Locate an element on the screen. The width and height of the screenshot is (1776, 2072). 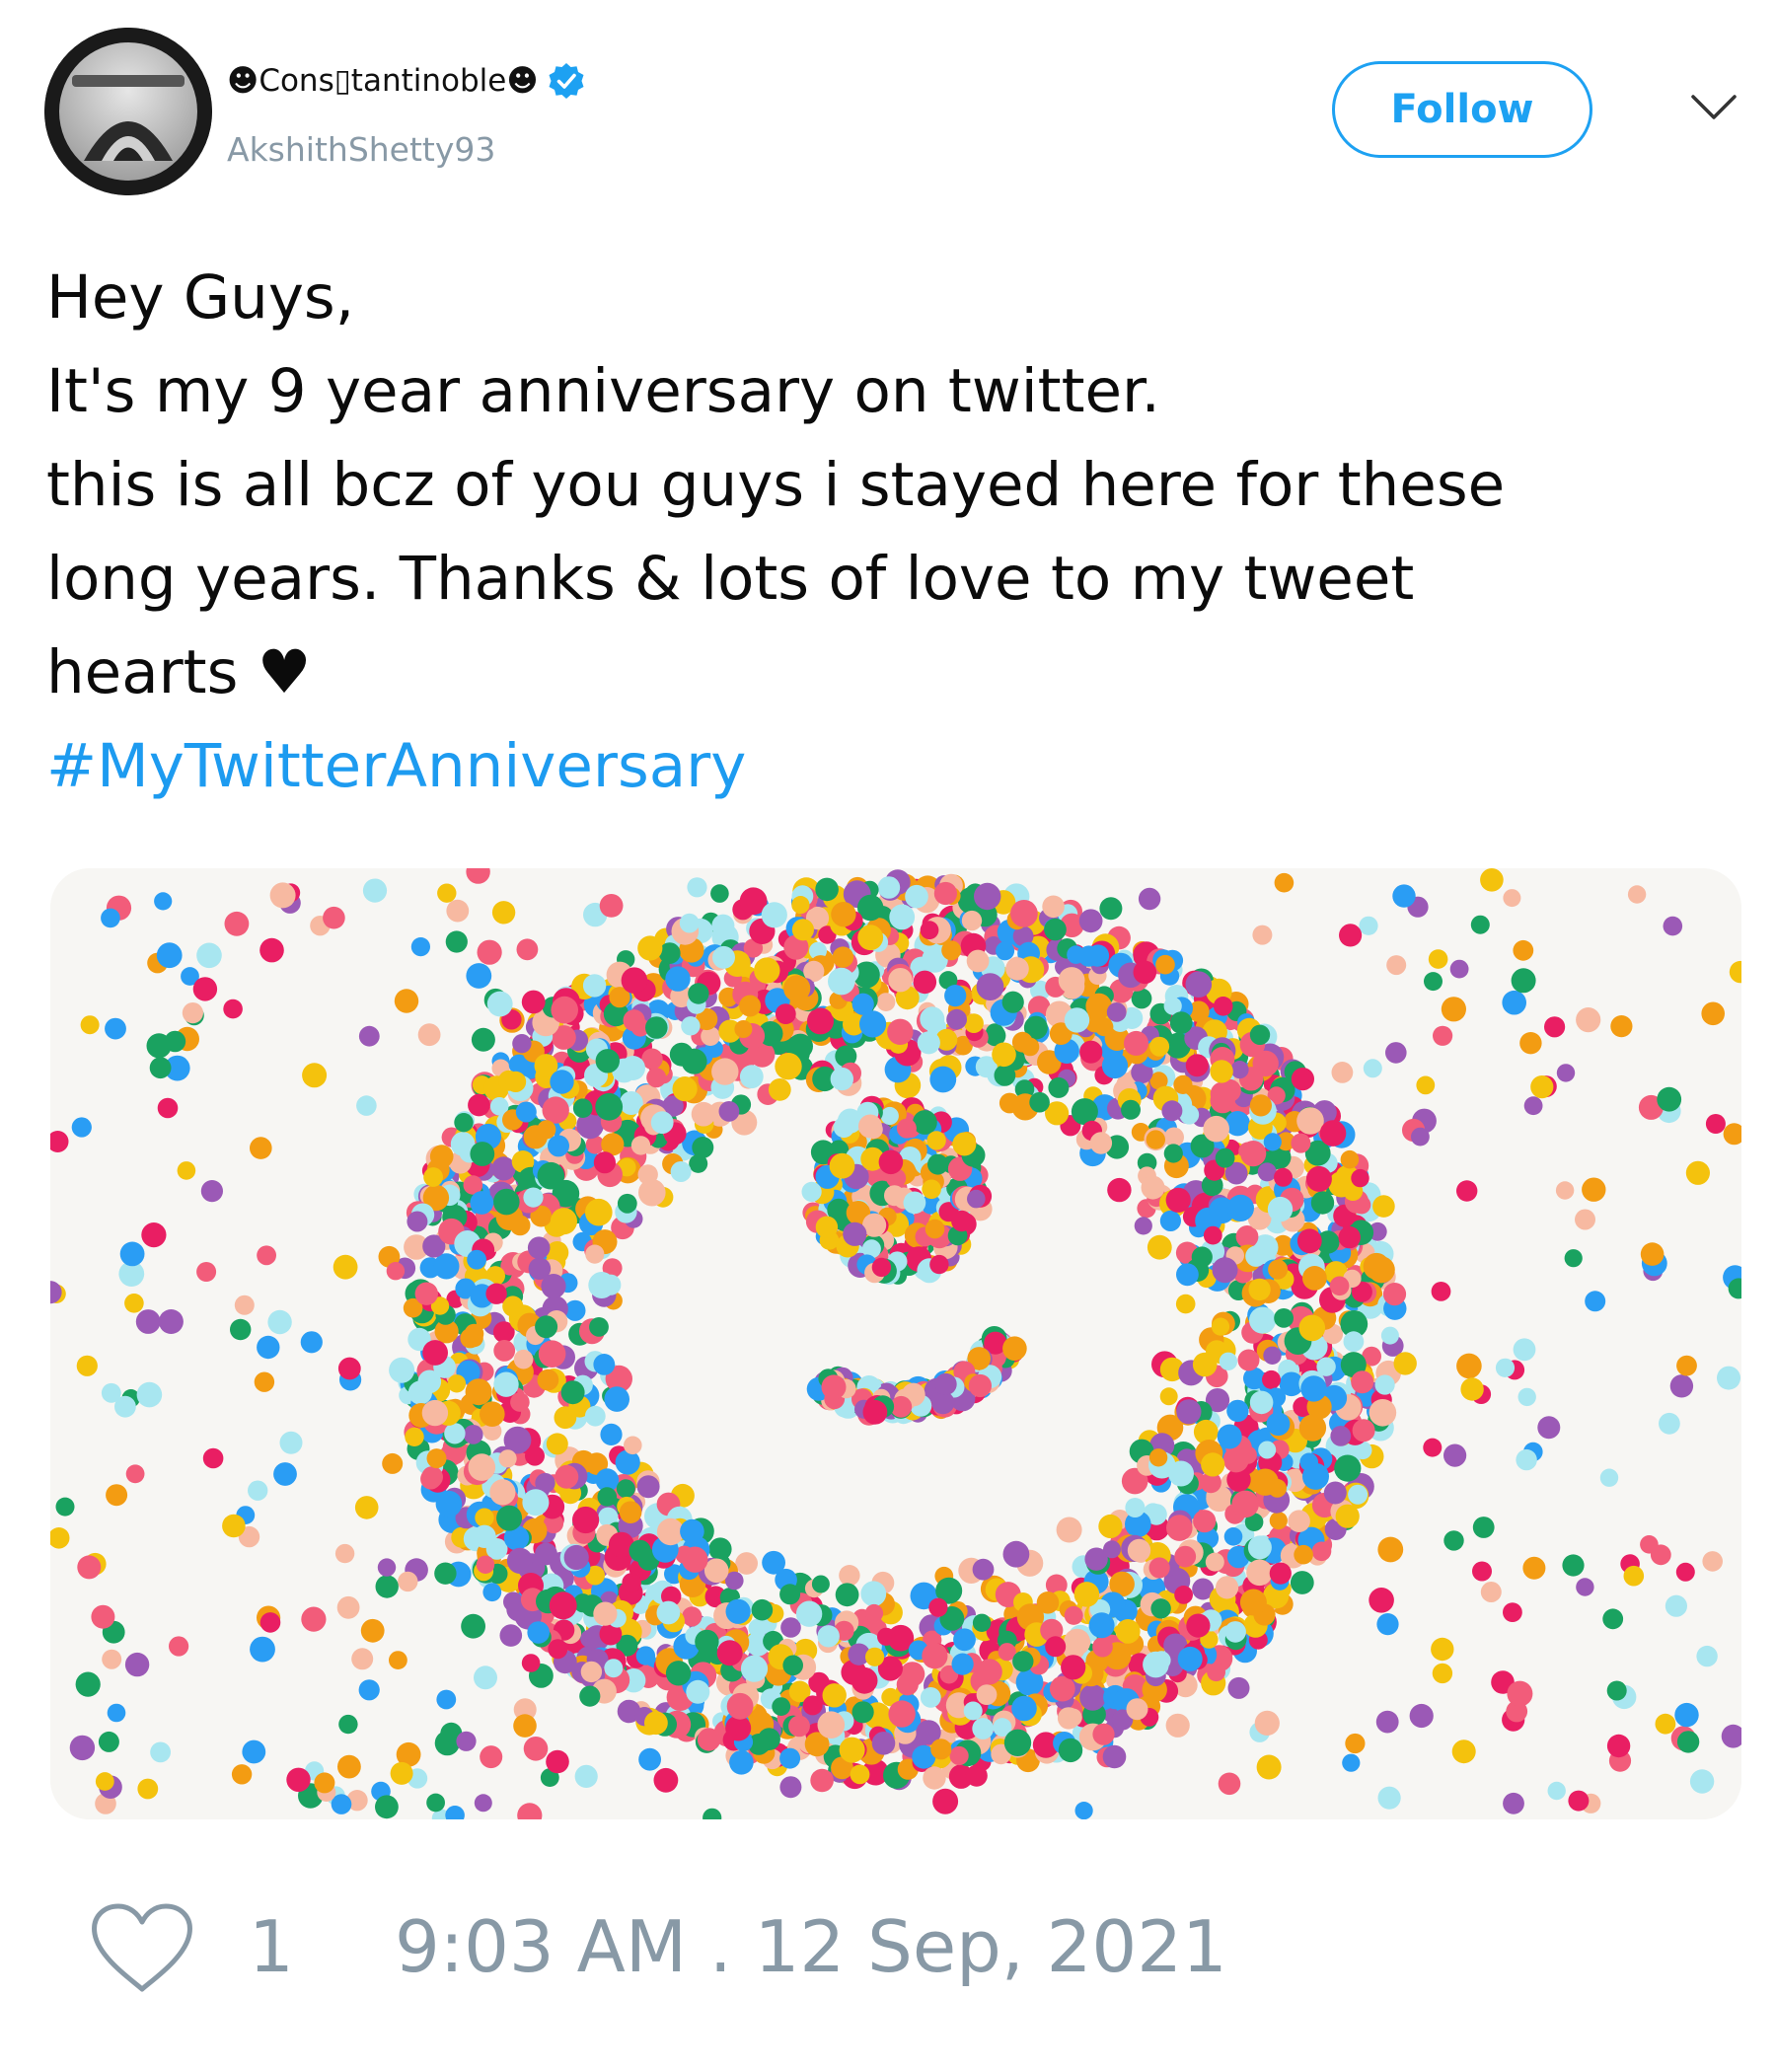
verified-badge-icon is located at coordinates (566, 81).